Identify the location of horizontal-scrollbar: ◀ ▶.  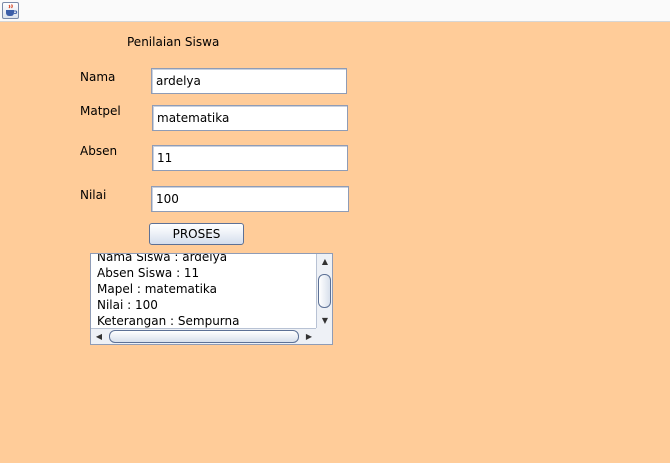
(204, 336).